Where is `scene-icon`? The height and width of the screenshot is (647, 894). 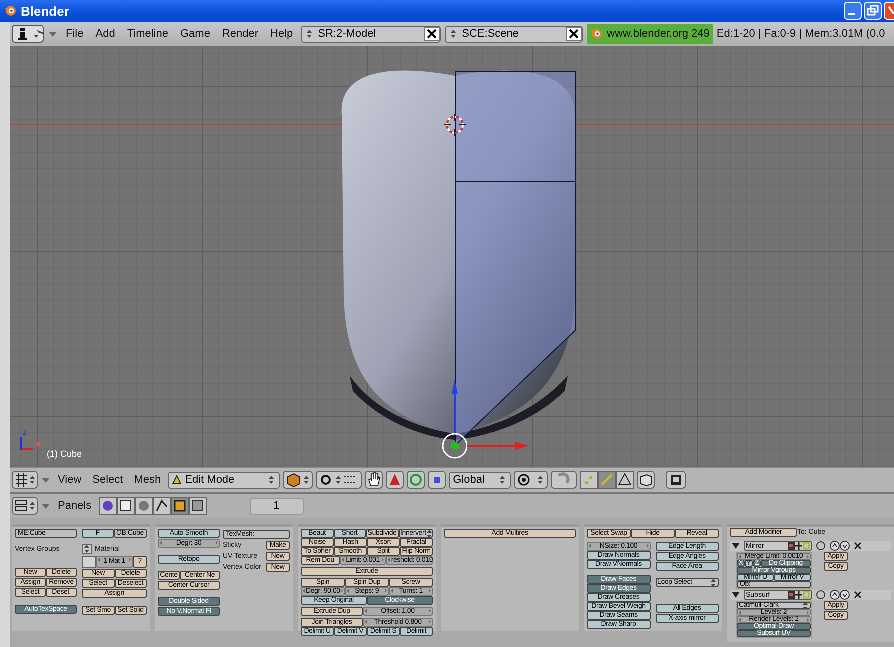
scene-icon is located at coordinates (197, 506).